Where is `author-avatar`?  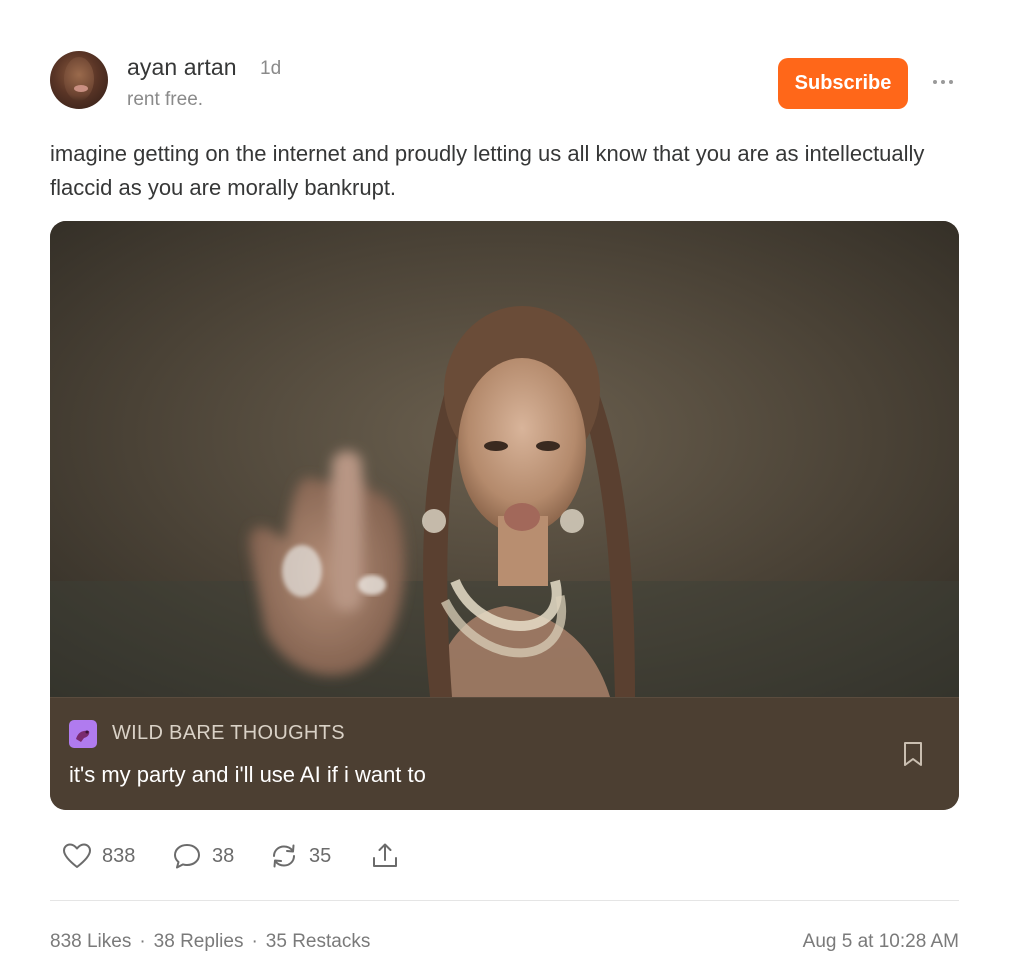
author-avatar is located at coordinates (79, 80).